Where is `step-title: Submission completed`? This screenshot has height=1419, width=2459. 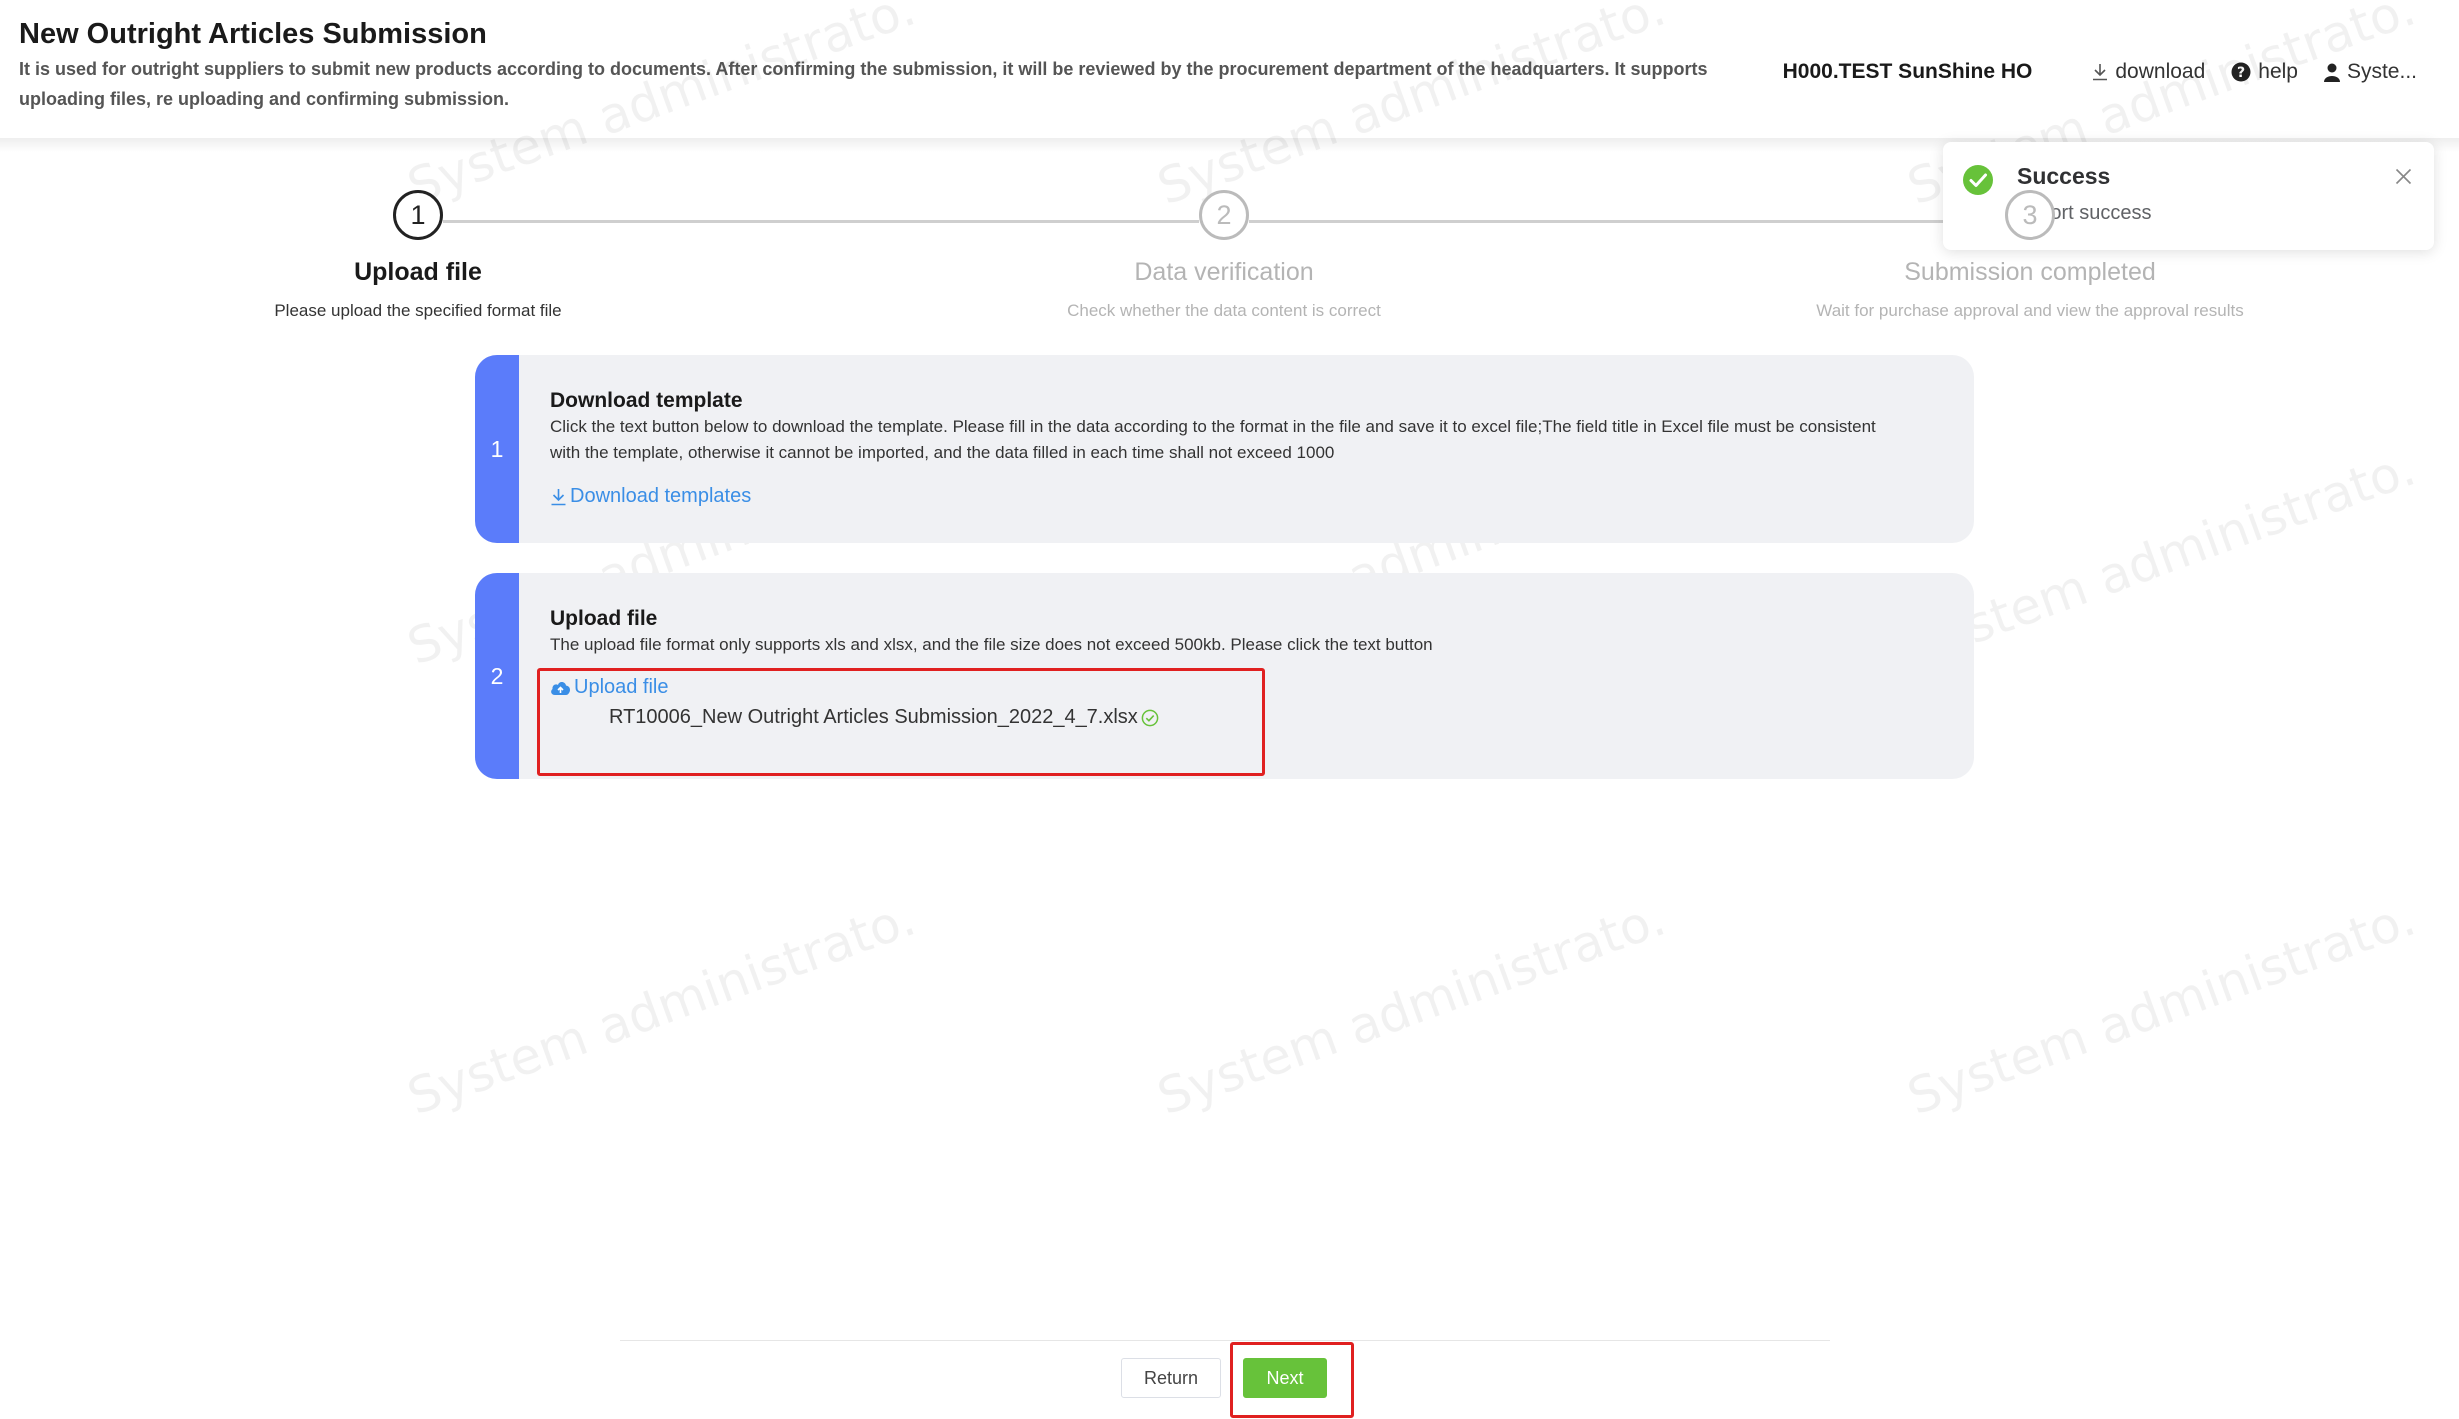 step-title: Submission completed is located at coordinates (2030, 272).